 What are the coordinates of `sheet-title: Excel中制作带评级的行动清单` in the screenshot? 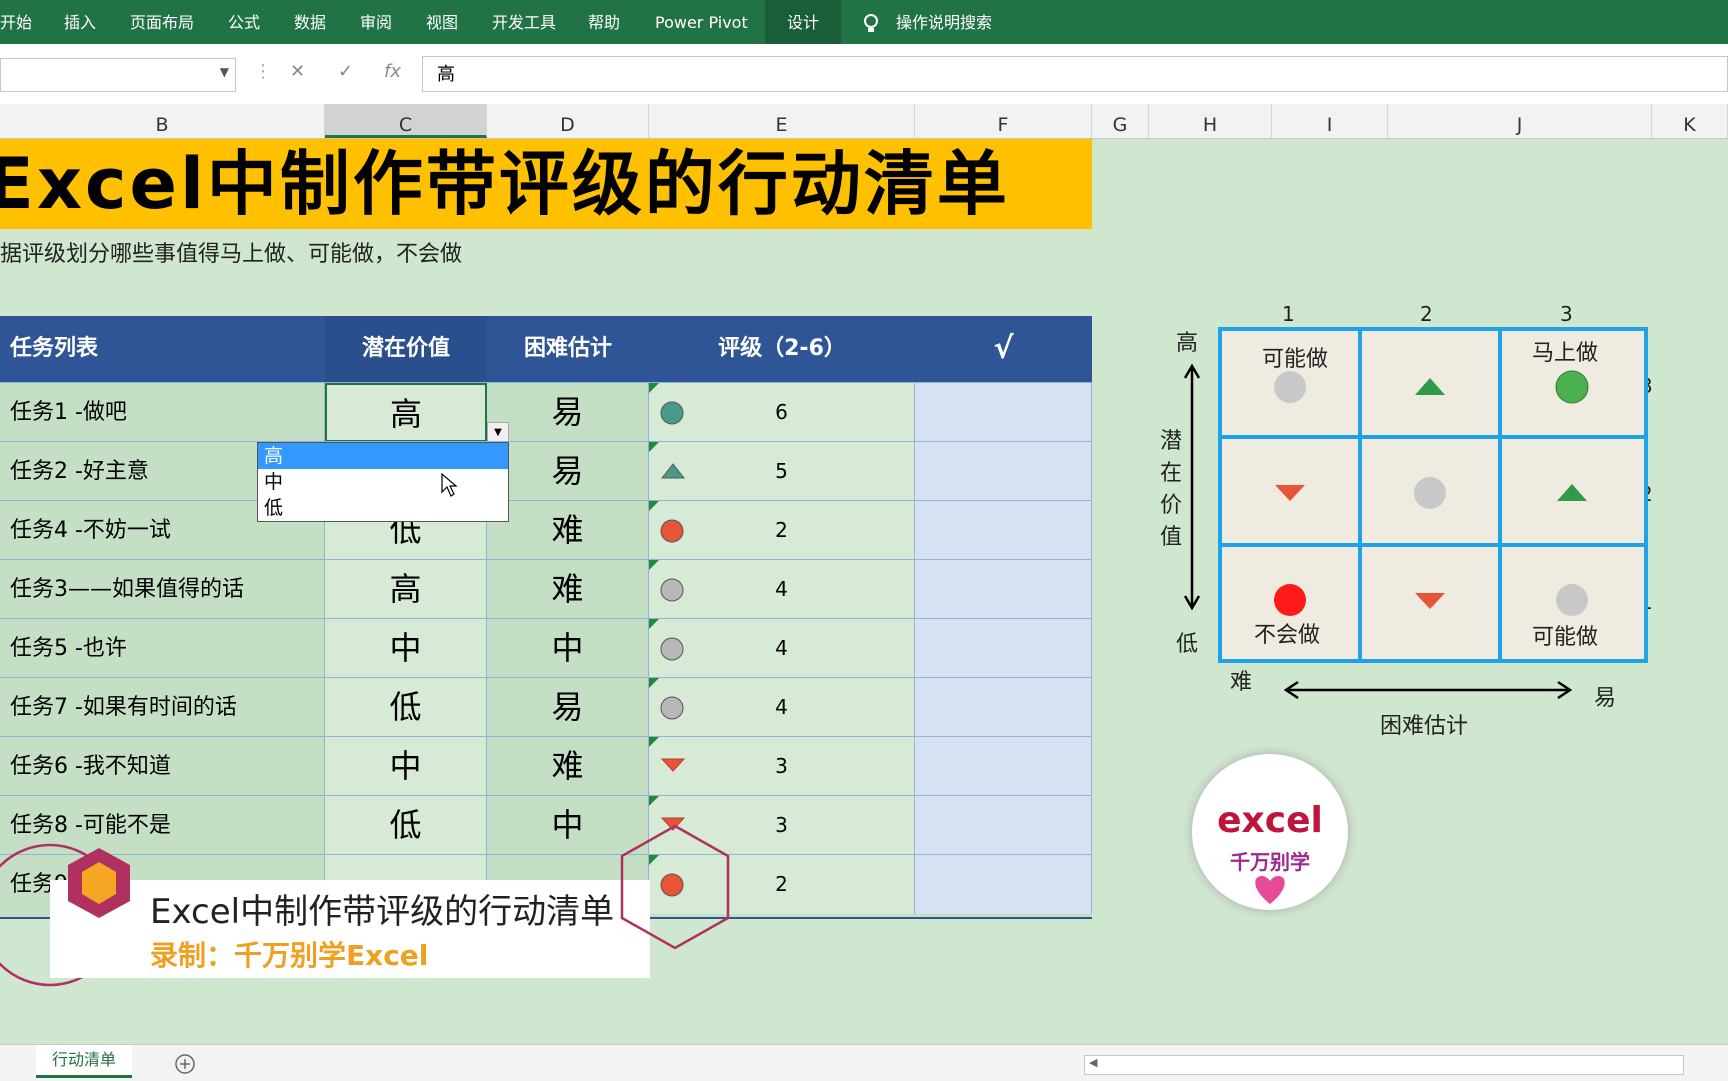 It's located at (546, 184).